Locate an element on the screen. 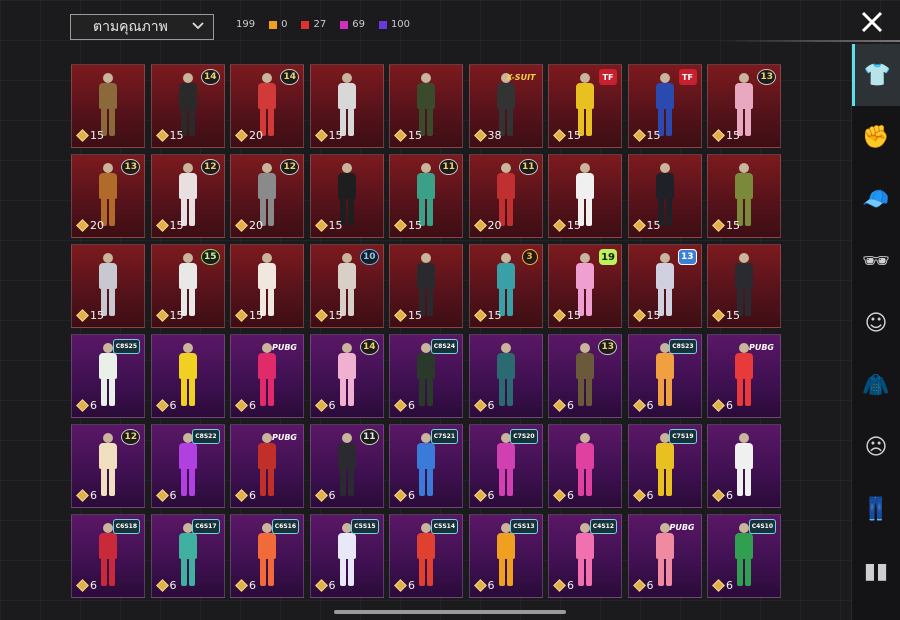 Image resolution: width=900 pixels, height=620 pixels. outfit-icon: 👕 is located at coordinates (877, 75).